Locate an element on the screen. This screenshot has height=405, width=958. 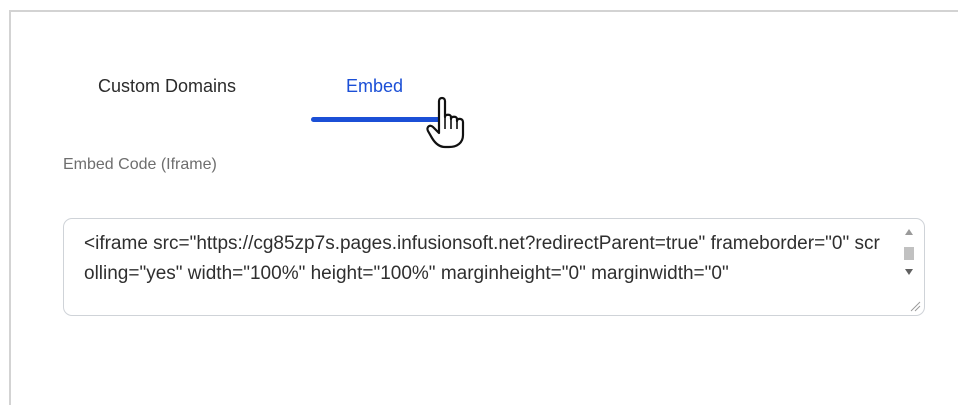
textarea-scrollbar is located at coordinates (909, 268).